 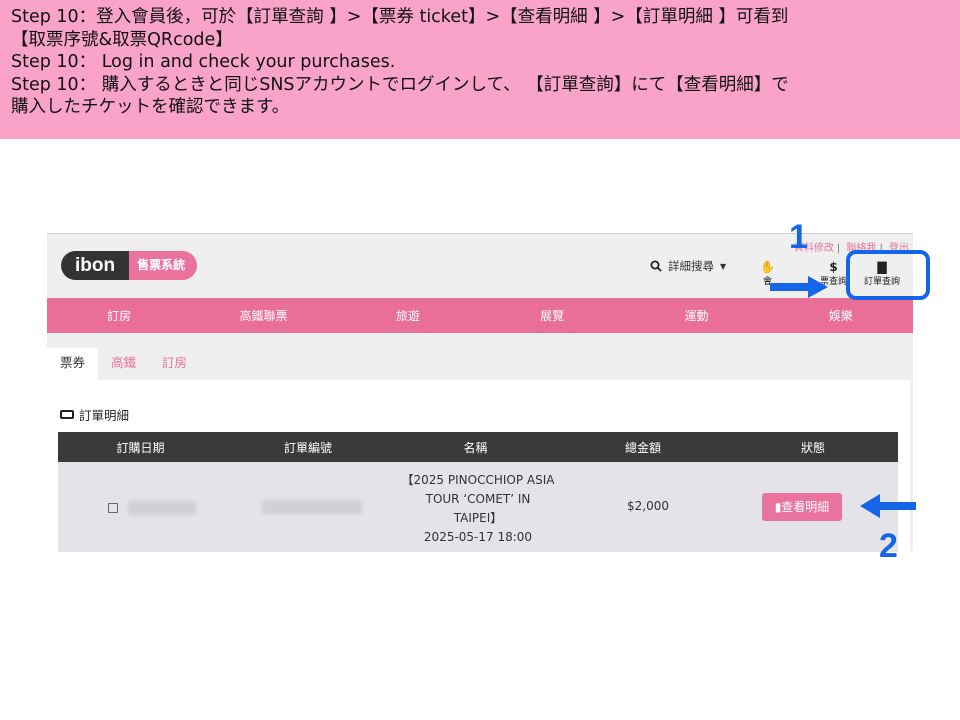 I want to click on blurred-date, so click(x=161, y=507).